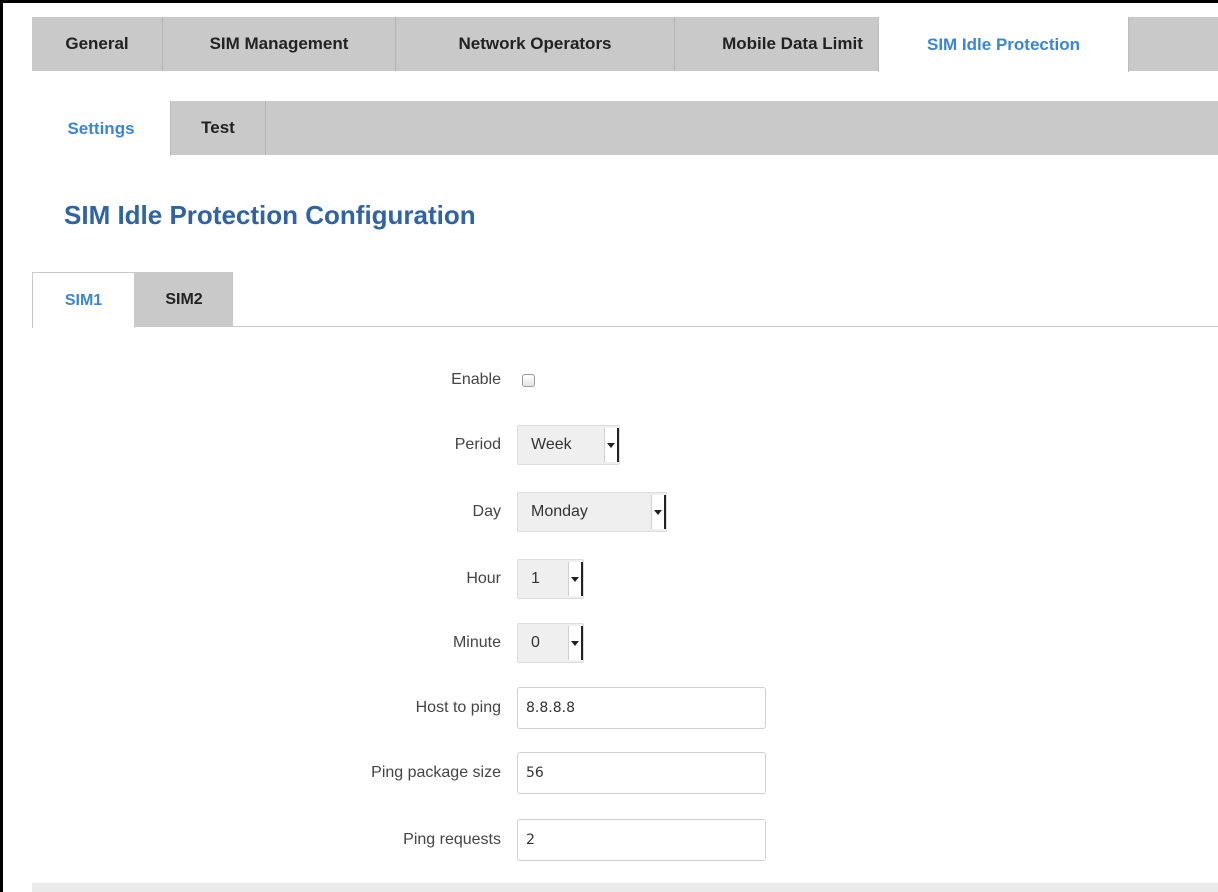 The width and height of the screenshot is (1218, 892). What do you see at coordinates (641, 773) in the screenshot?
I see `package-size-input` at bounding box center [641, 773].